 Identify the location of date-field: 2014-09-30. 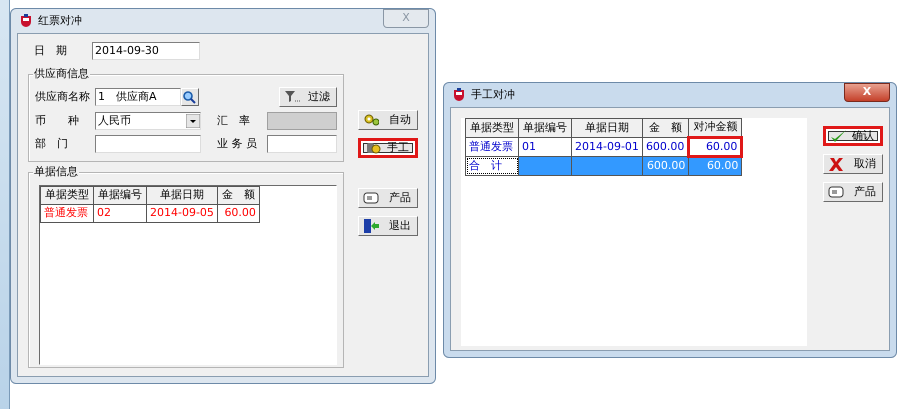
(146, 51).